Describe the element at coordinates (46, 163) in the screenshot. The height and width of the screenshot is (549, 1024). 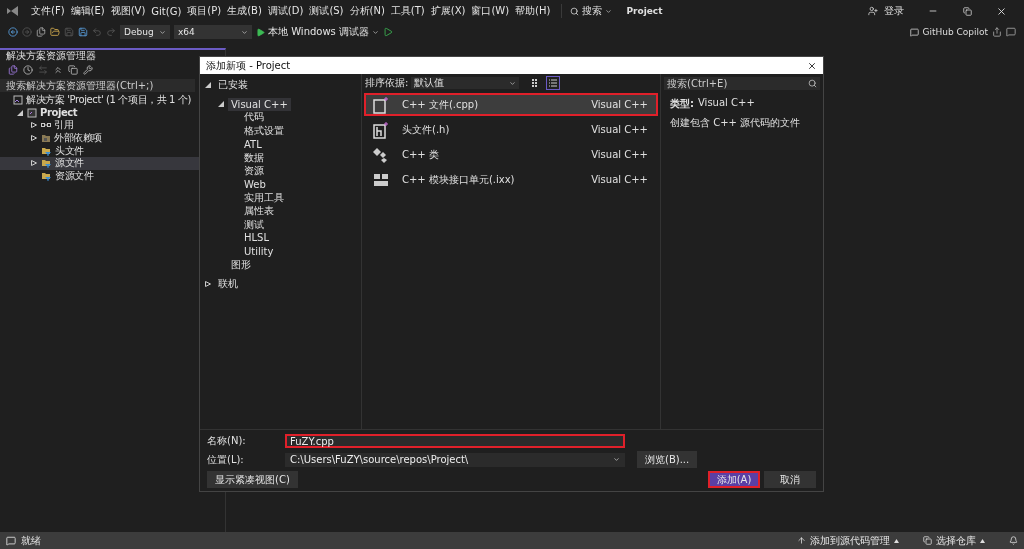
I see `filter-folder-icon` at that location.